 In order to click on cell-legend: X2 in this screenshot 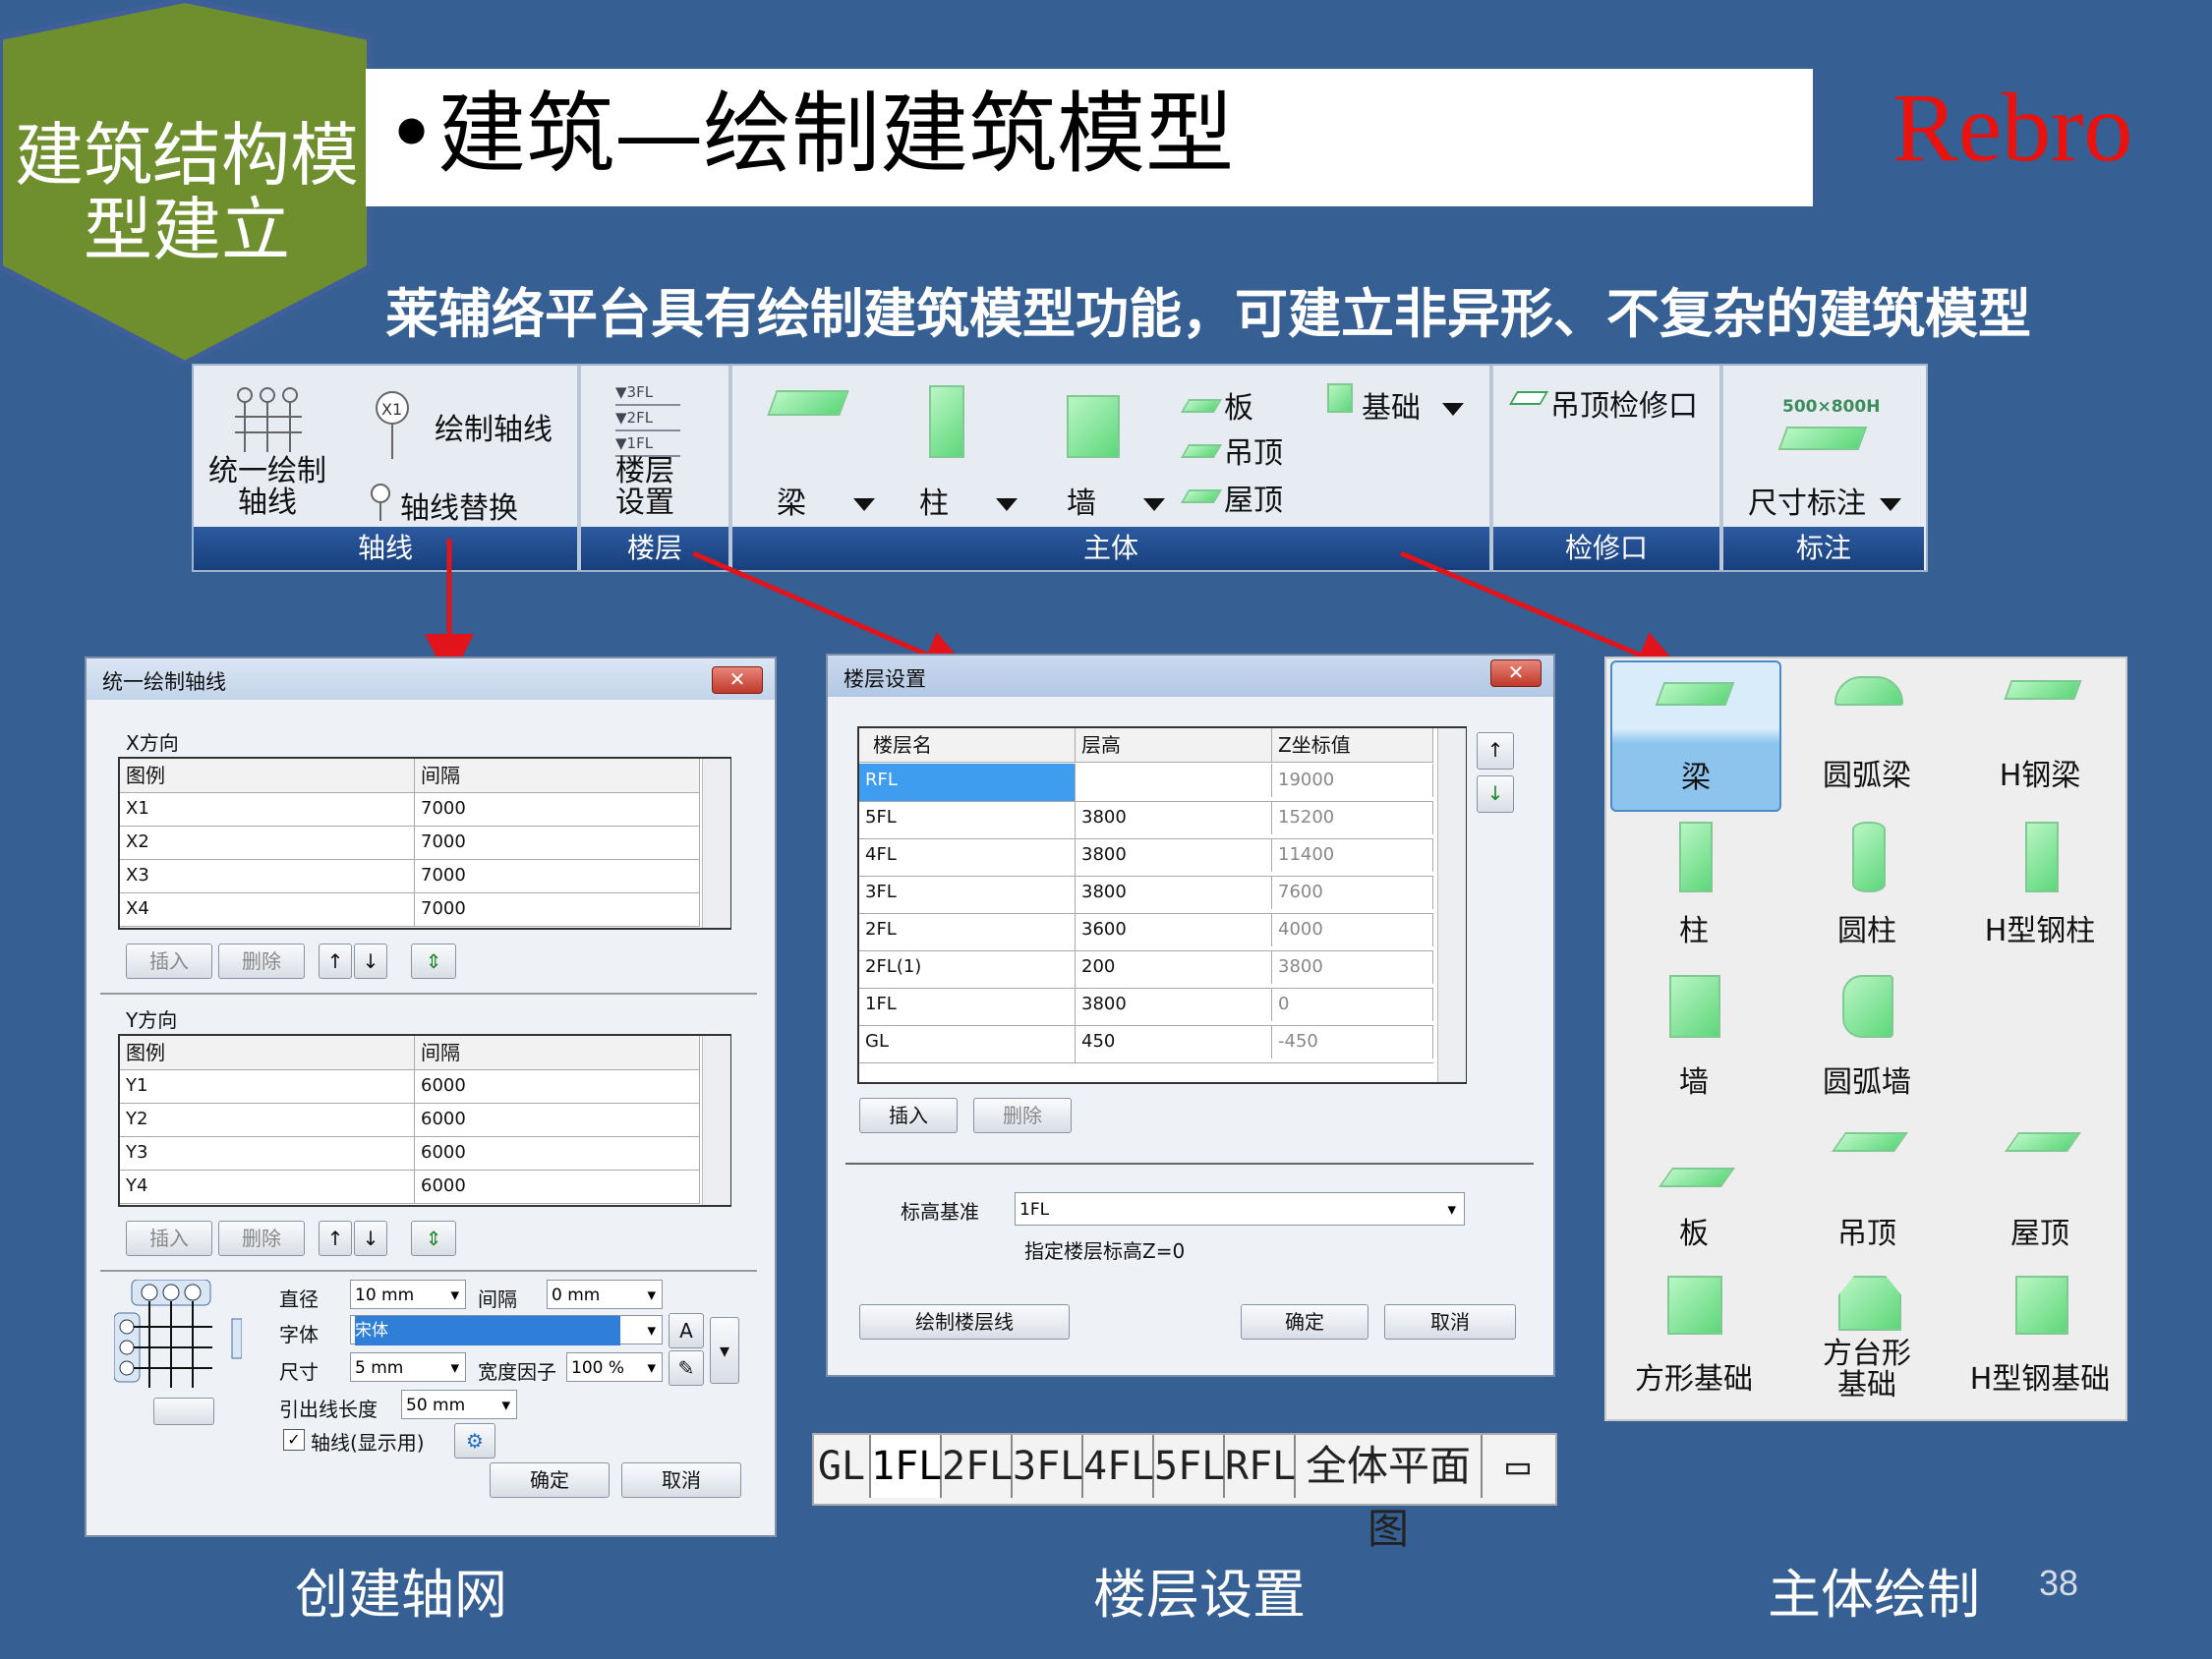, I will do `click(267, 842)`.